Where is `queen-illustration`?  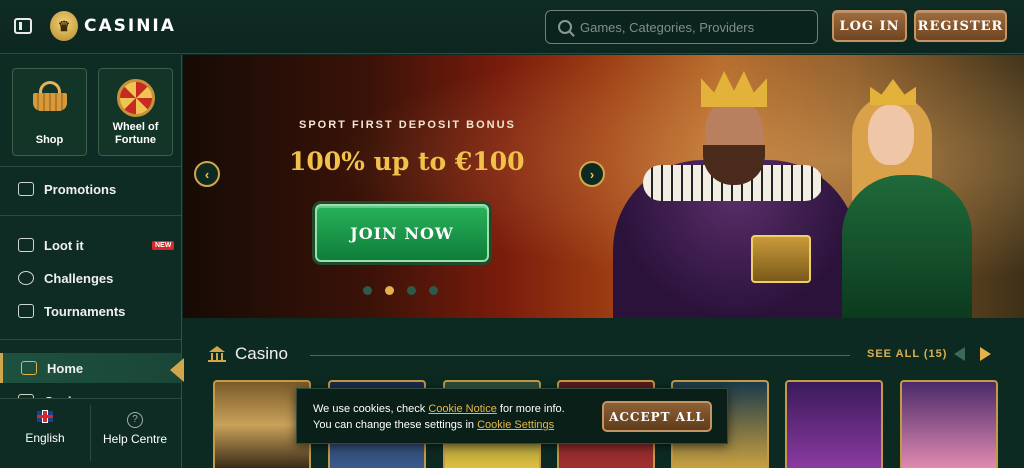 queen-illustration is located at coordinates (913, 196).